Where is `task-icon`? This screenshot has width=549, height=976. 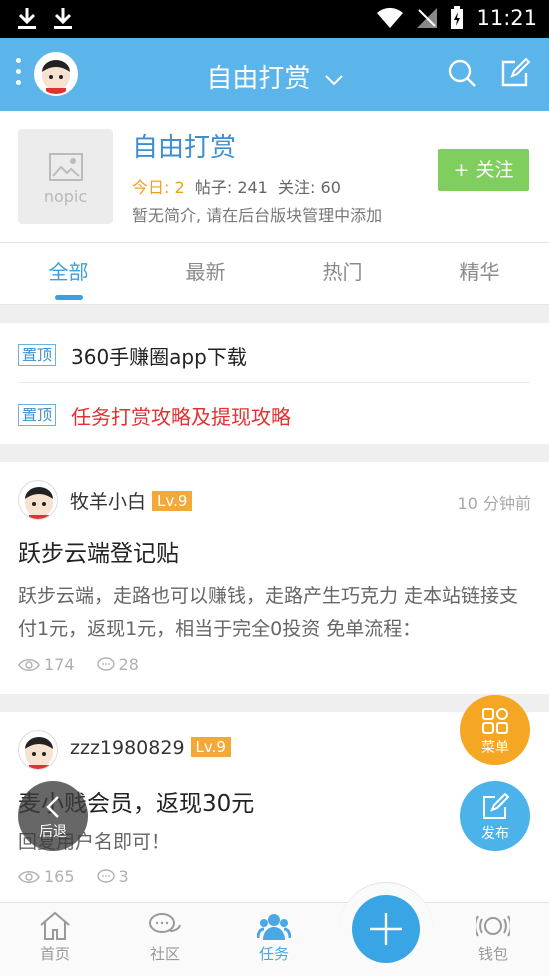
task-icon is located at coordinates (274, 927).